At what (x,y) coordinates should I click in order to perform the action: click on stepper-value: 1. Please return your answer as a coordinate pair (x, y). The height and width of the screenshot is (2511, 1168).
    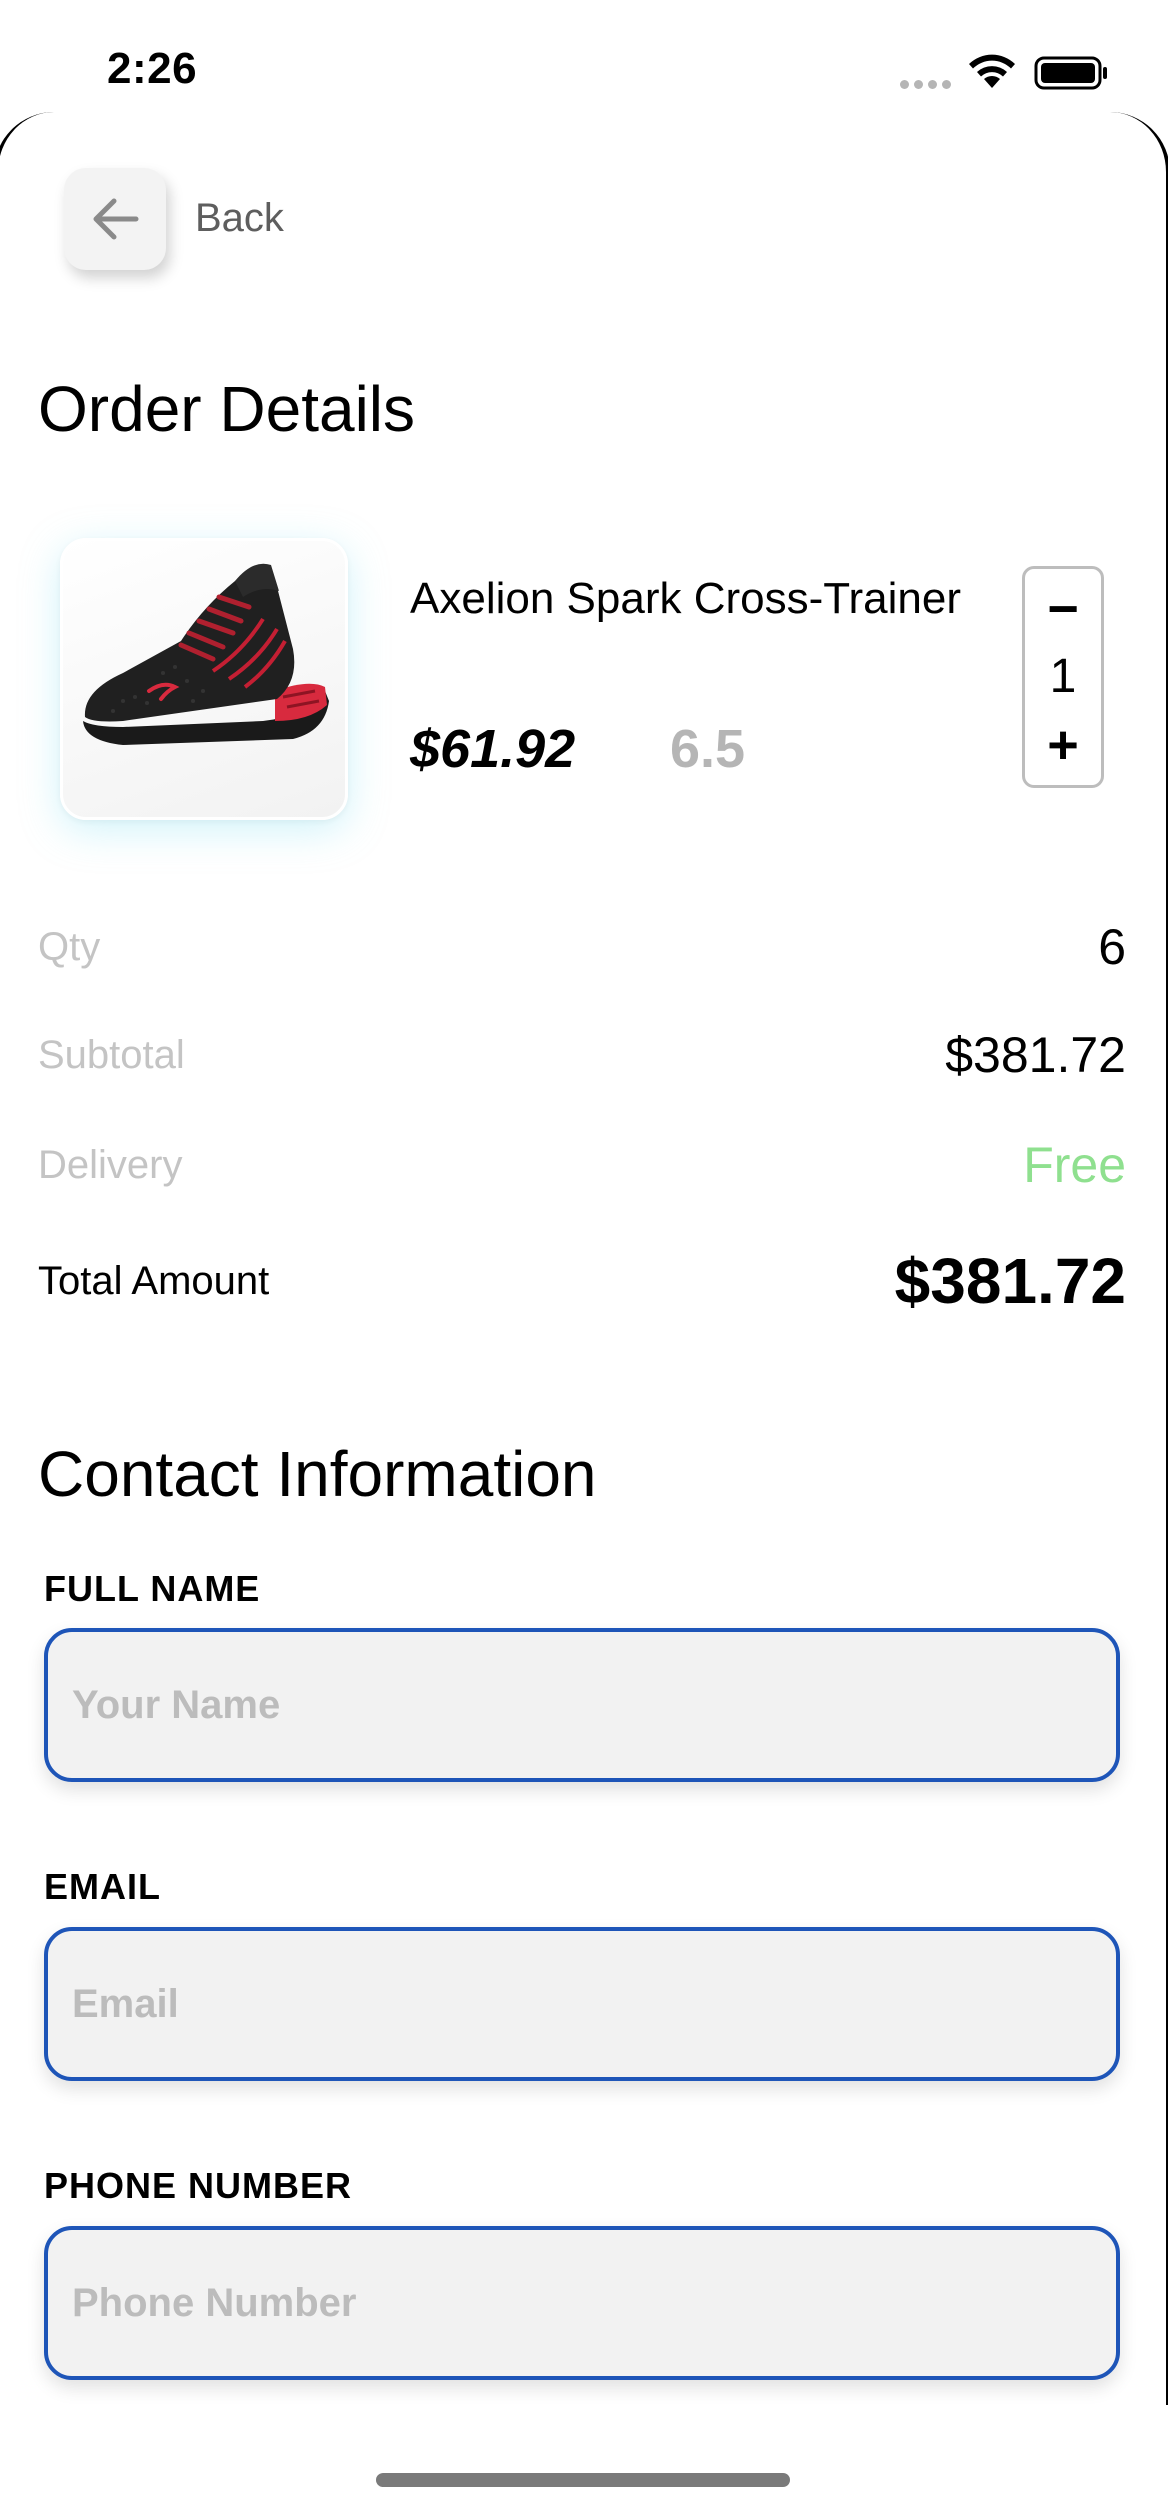
    Looking at the image, I should click on (1063, 676).